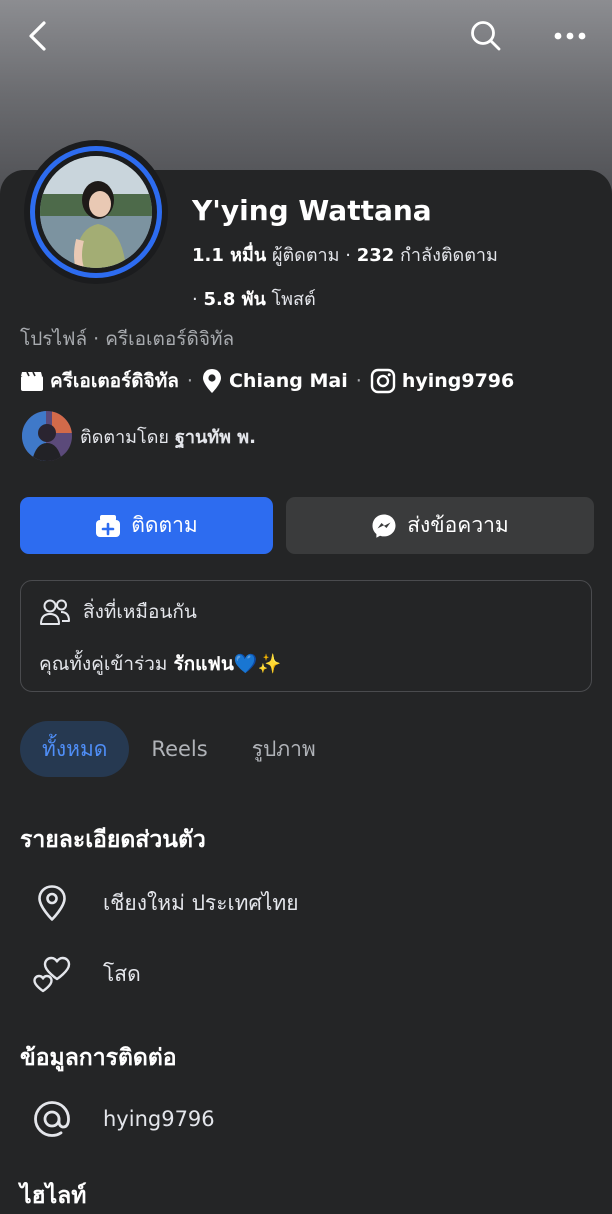 This screenshot has height=1214, width=612. I want to click on at-sign-icon, so click(52, 1119).